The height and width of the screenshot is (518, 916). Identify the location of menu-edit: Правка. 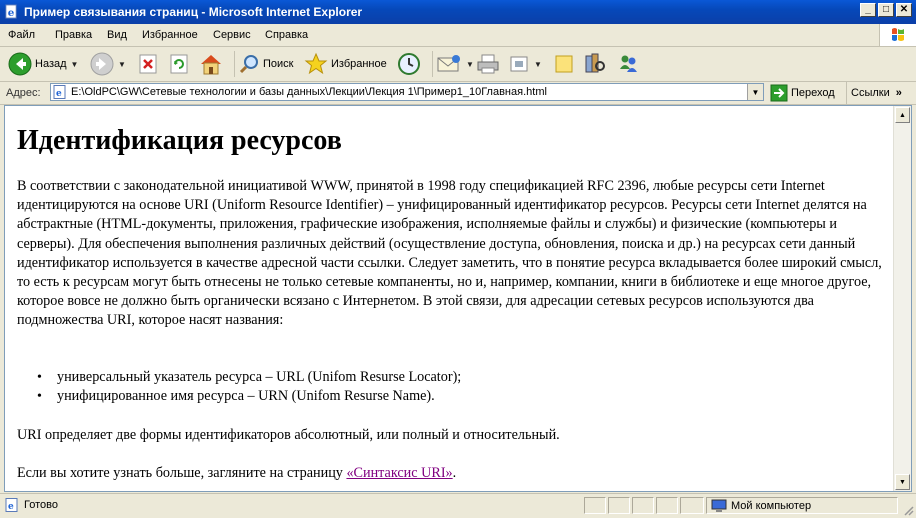
(73, 35).